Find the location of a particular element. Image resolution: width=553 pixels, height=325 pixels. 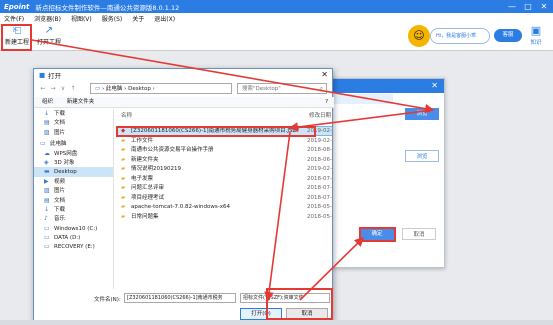

menu-bar: 文件(F) 浏览器(B) 视图(V) 服务(S) 关于 退出(X) is located at coordinates (276, 18).